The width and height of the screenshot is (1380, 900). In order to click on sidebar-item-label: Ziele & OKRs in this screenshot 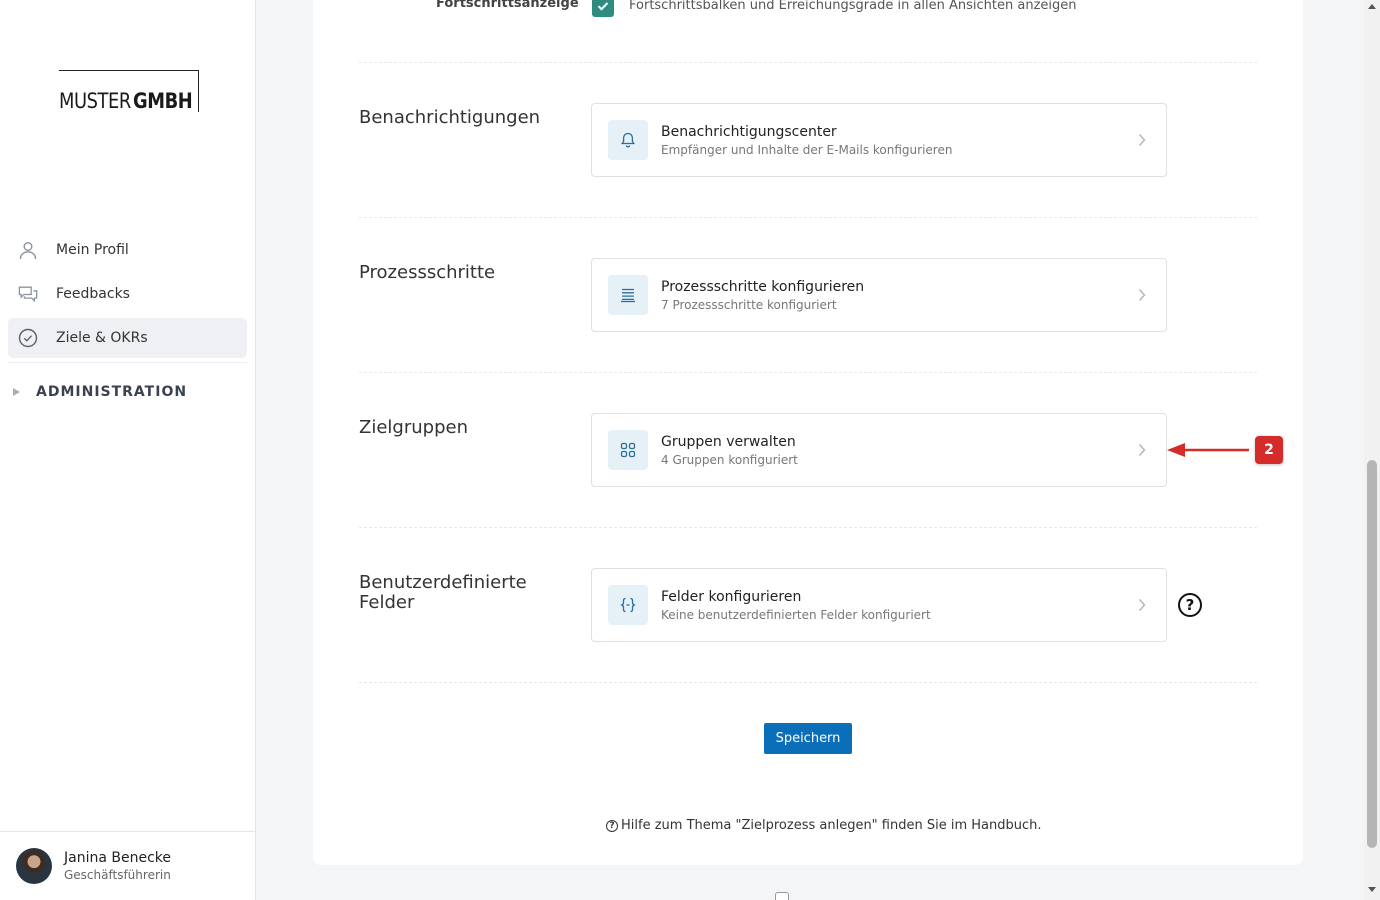, I will do `click(102, 338)`.